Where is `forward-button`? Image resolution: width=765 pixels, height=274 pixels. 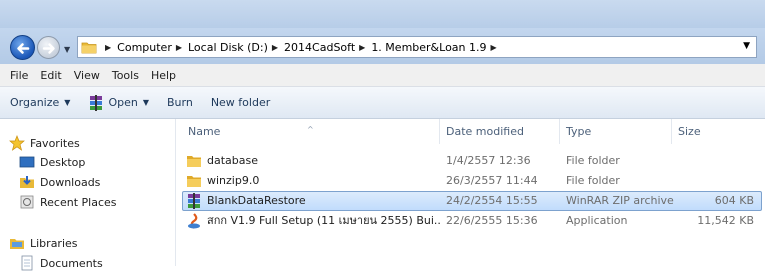
forward-button is located at coordinates (48, 47).